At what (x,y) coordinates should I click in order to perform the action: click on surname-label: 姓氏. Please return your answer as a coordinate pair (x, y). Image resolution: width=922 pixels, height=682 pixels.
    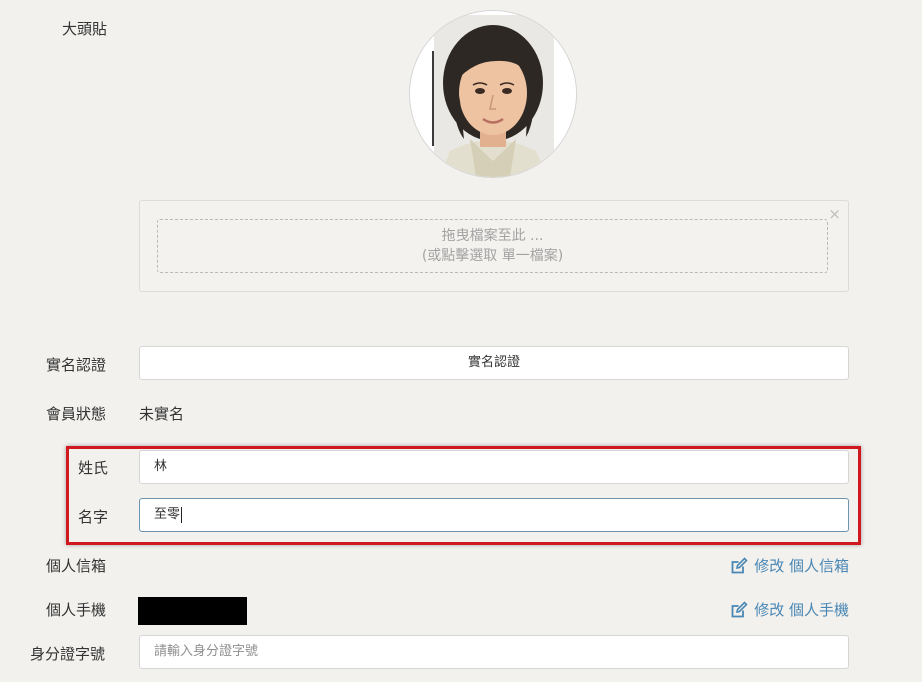
    Looking at the image, I should click on (93, 468).